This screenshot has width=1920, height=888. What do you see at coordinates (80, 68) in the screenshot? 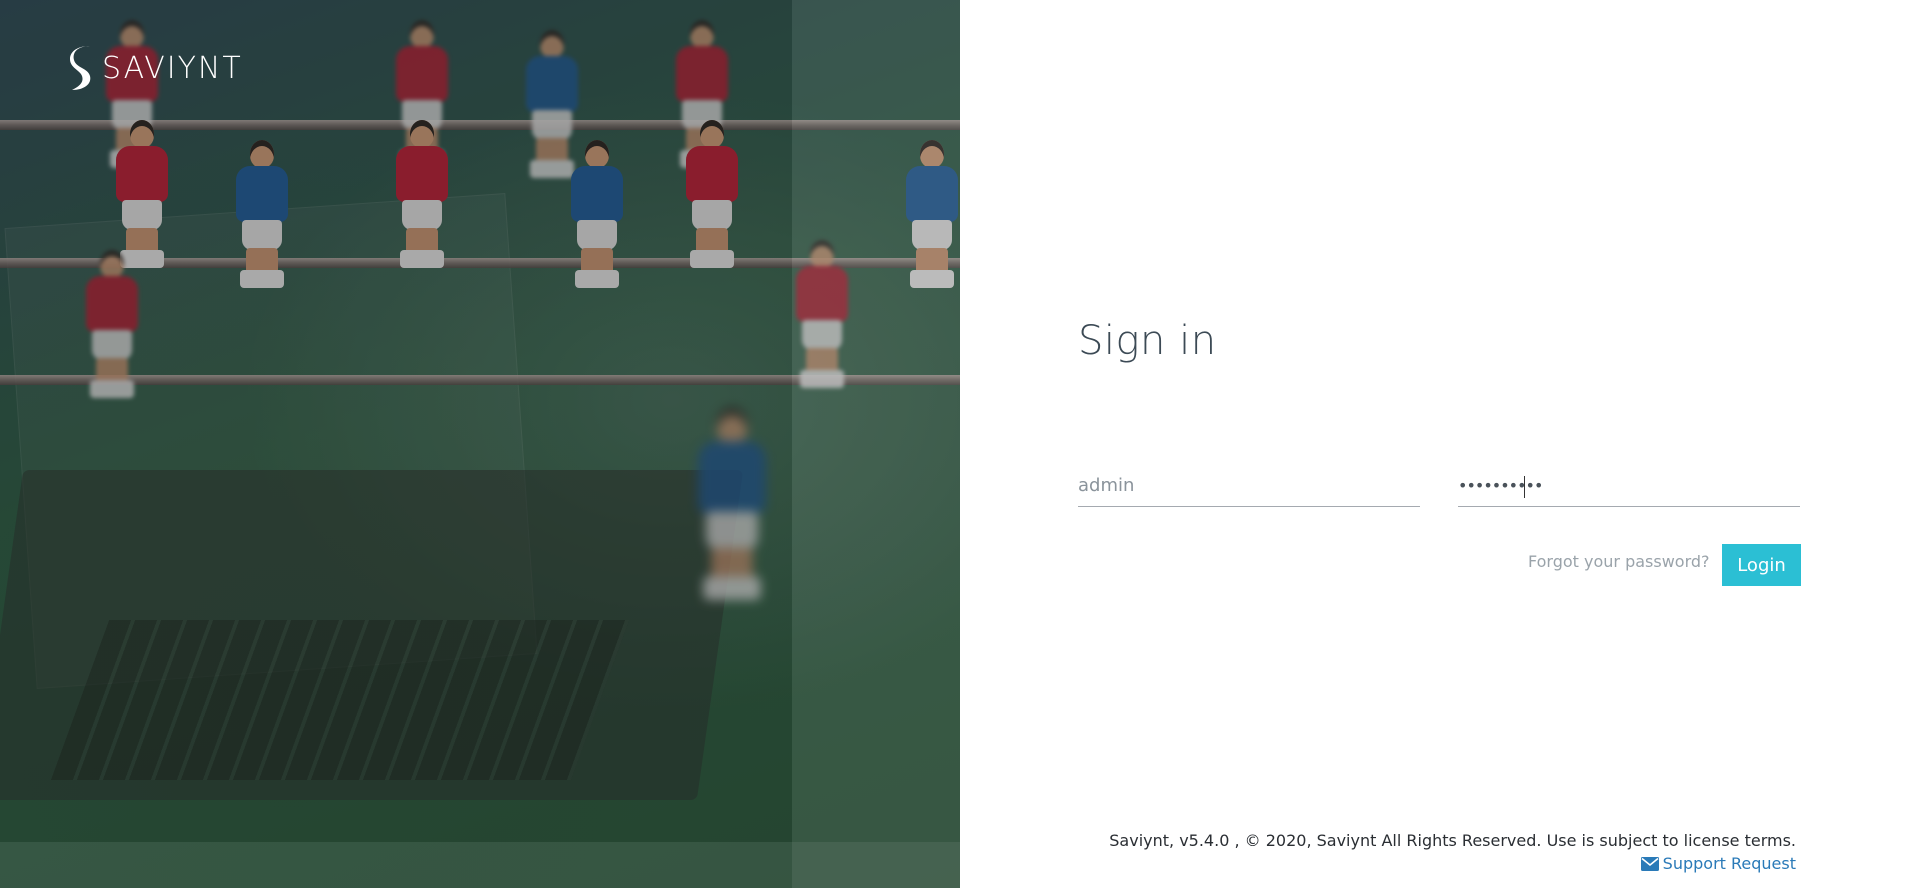
I see `saviynt-s-logo-icon` at bounding box center [80, 68].